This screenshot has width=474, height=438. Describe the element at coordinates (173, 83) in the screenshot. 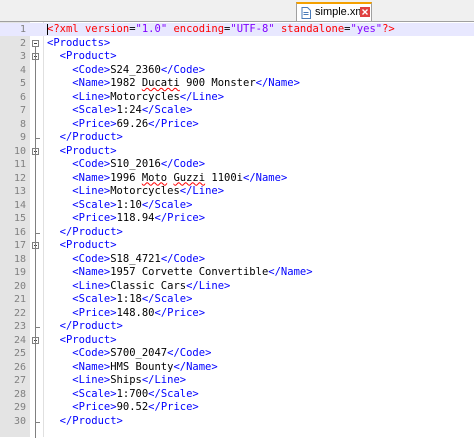

I see `code-text: <Name>1982 Ducati 900 Monster</Name>` at that location.